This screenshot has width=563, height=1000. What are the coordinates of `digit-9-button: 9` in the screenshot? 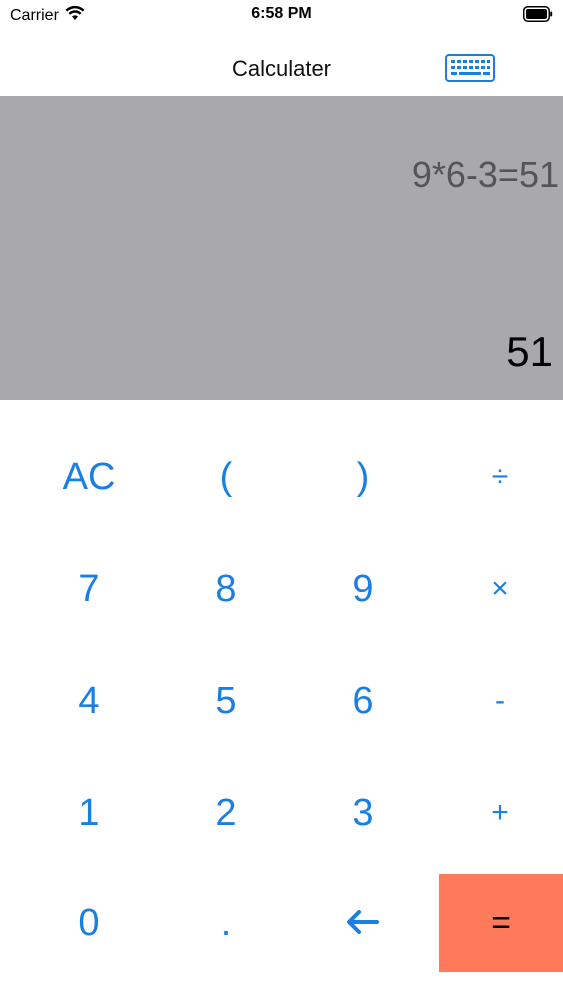 It's located at (363, 589).